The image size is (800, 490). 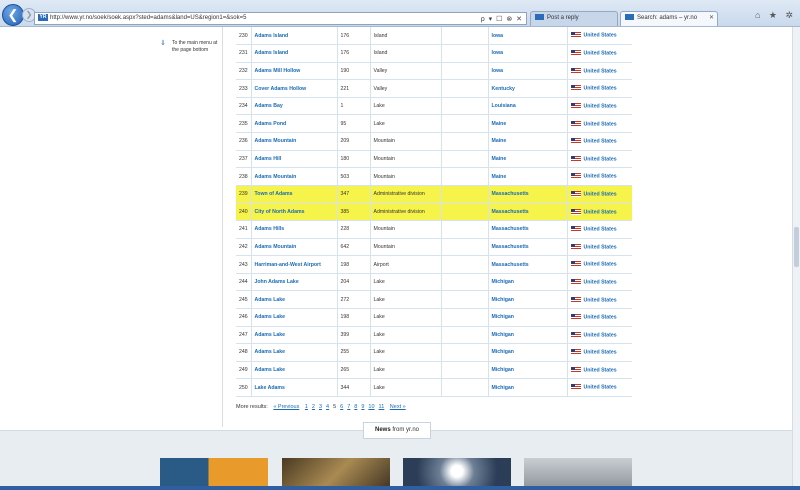 What do you see at coordinates (192, 47) in the screenshot?
I see `main-menu-link: ⇓ To the main menu at the page bottom` at bounding box center [192, 47].